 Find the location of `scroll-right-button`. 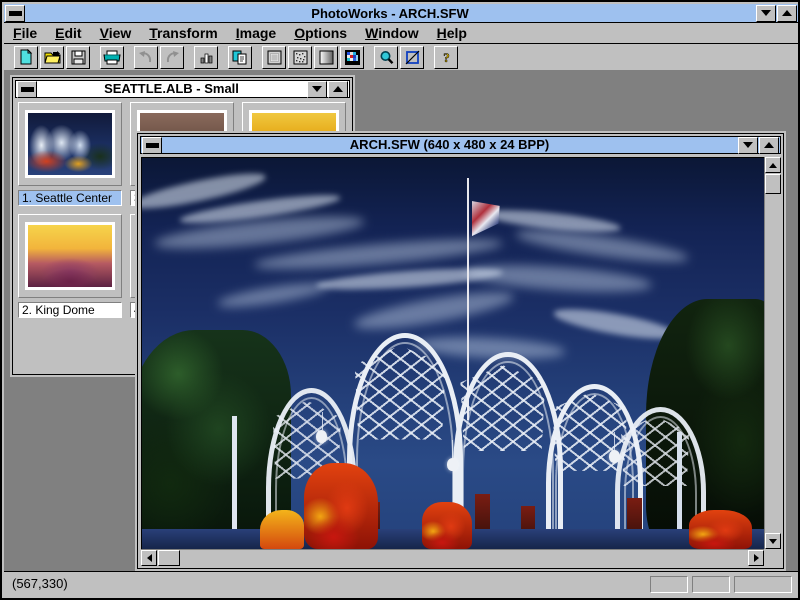

scroll-right-button is located at coordinates (756, 558).